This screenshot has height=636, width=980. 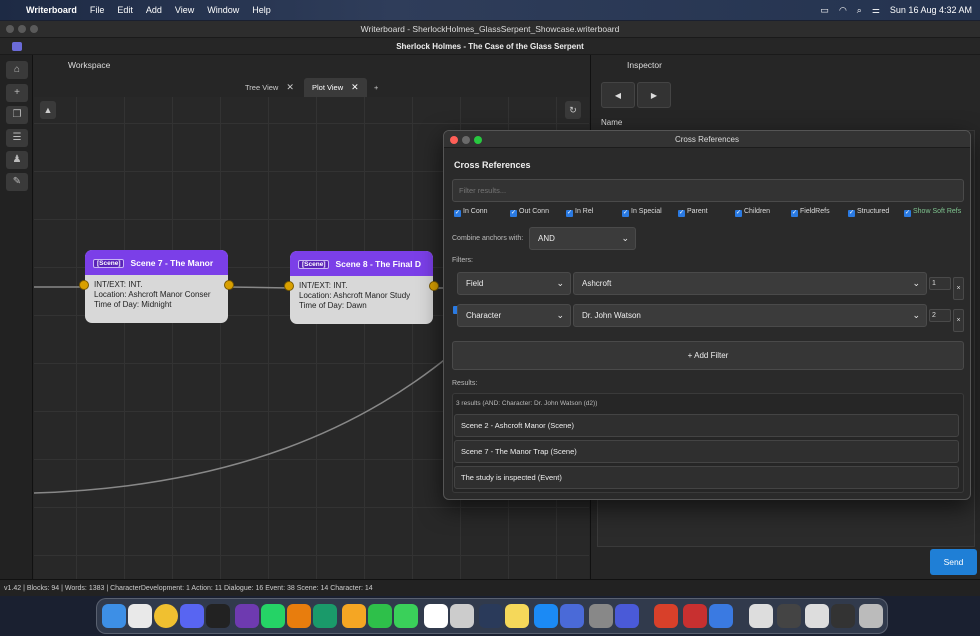 What do you see at coordinates (125, 10) in the screenshot?
I see `menu-edit: Edit` at bounding box center [125, 10].